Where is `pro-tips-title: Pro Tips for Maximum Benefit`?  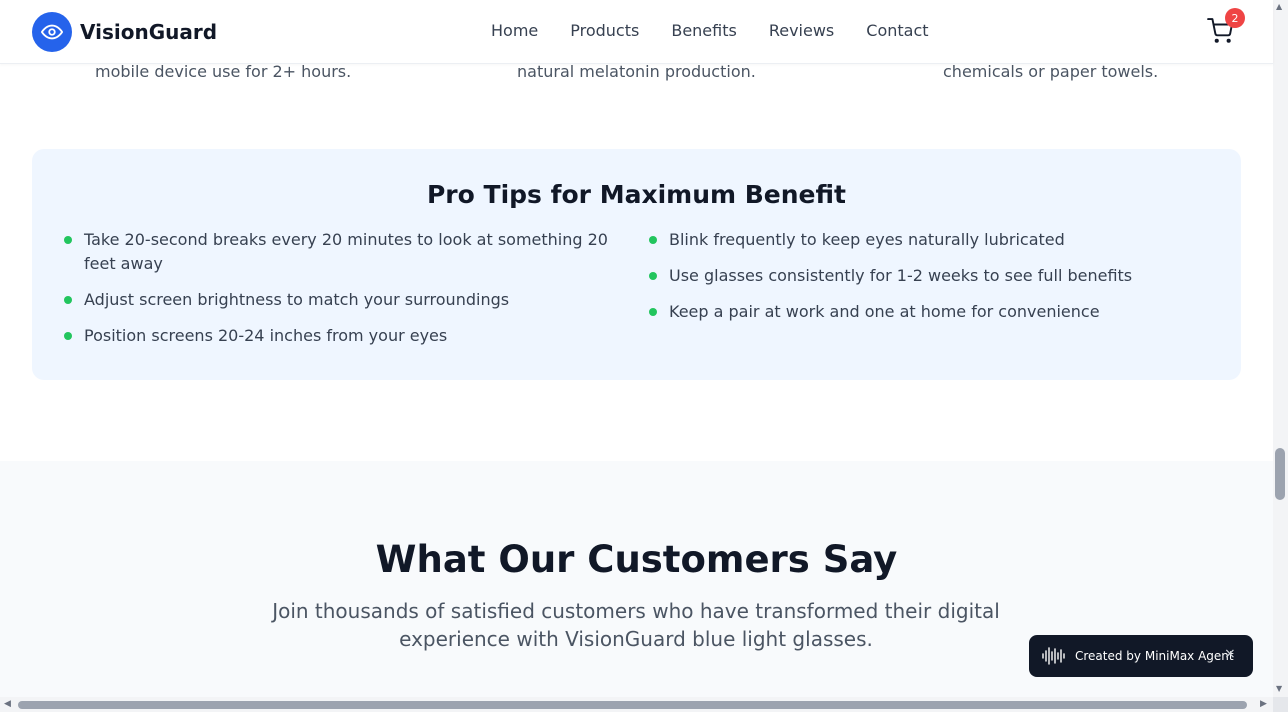
pro-tips-title: Pro Tips for Maximum Benefit is located at coordinates (636, 194).